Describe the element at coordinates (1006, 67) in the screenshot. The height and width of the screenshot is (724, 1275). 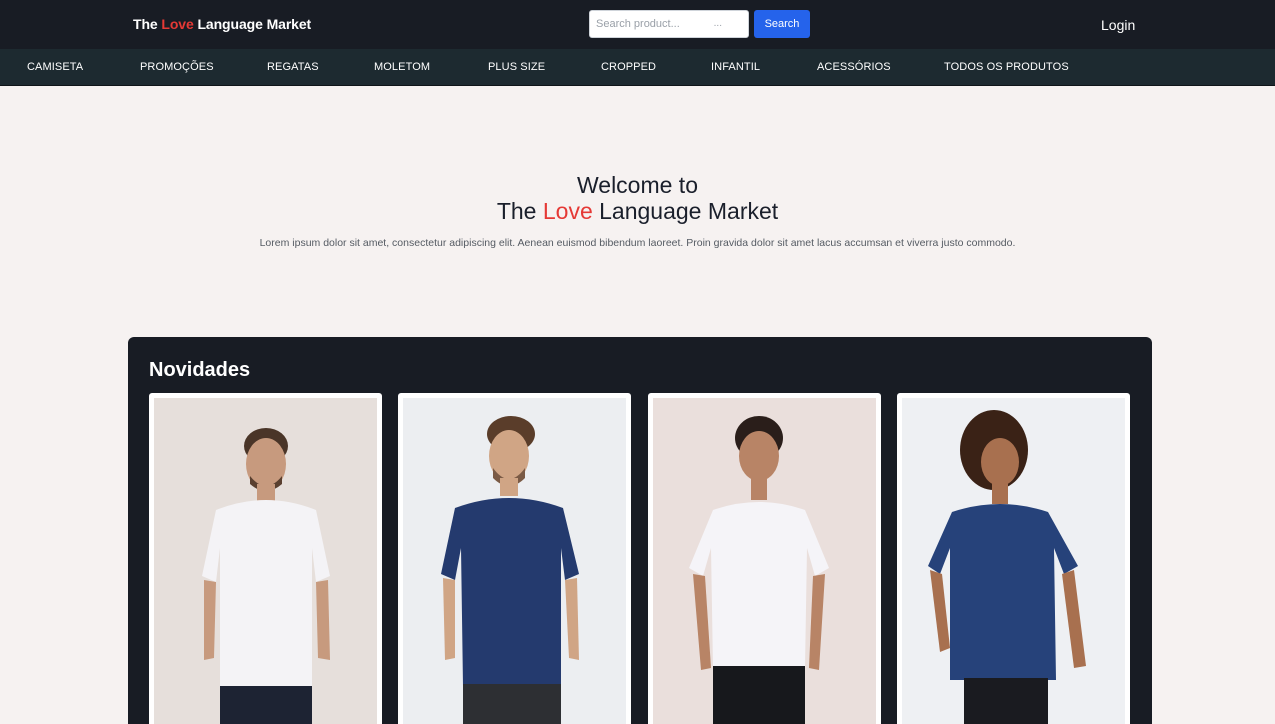
I see `nav-todos-os-produtos: TODOS OS PRODUTOS` at that location.